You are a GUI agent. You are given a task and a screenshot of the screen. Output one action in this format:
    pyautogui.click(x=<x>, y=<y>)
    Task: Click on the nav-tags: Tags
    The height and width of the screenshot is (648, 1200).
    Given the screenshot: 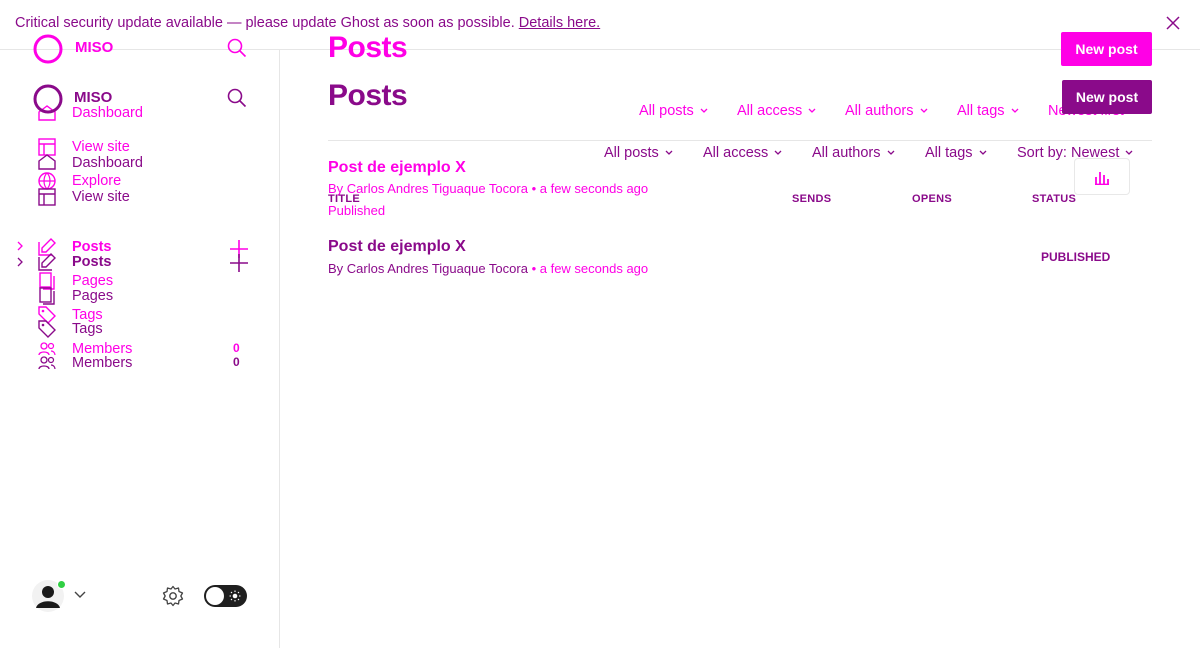 What is the action you would take?
    pyautogui.click(x=87, y=329)
    